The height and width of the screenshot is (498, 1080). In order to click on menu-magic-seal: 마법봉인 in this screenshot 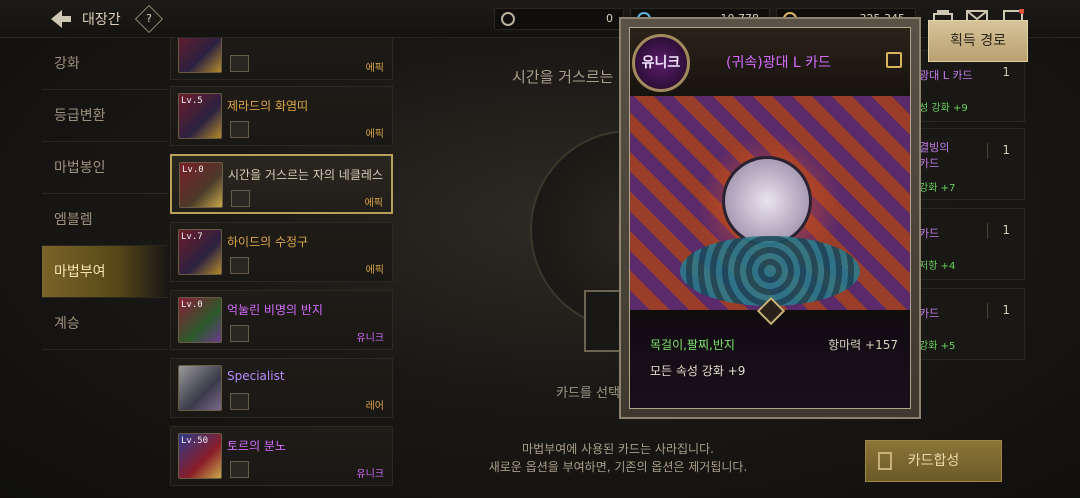, I will do `click(105, 168)`.